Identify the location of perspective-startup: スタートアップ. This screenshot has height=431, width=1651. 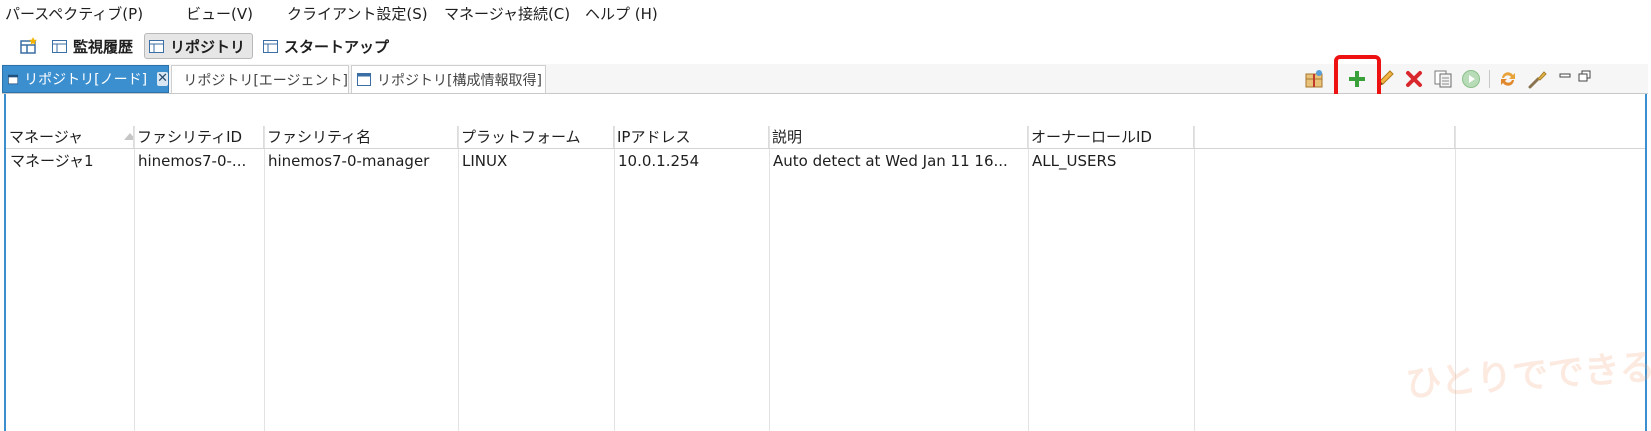
(327, 46).